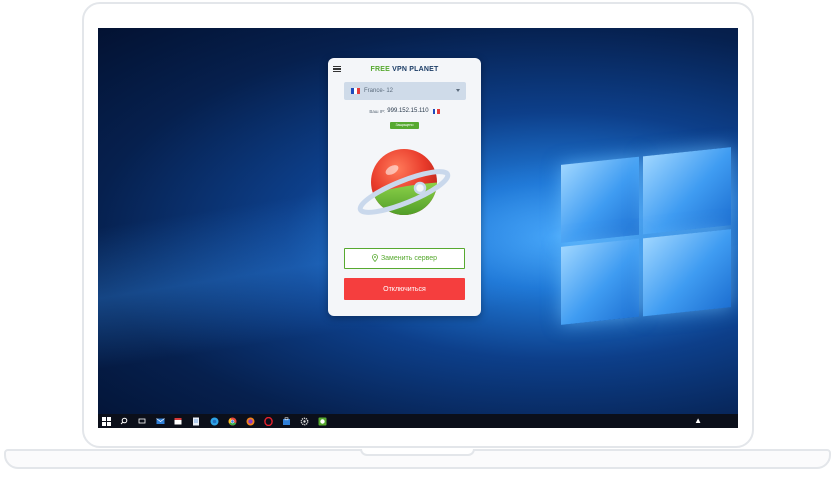  I want to click on change-server-label: Заменить сервер, so click(409, 258).